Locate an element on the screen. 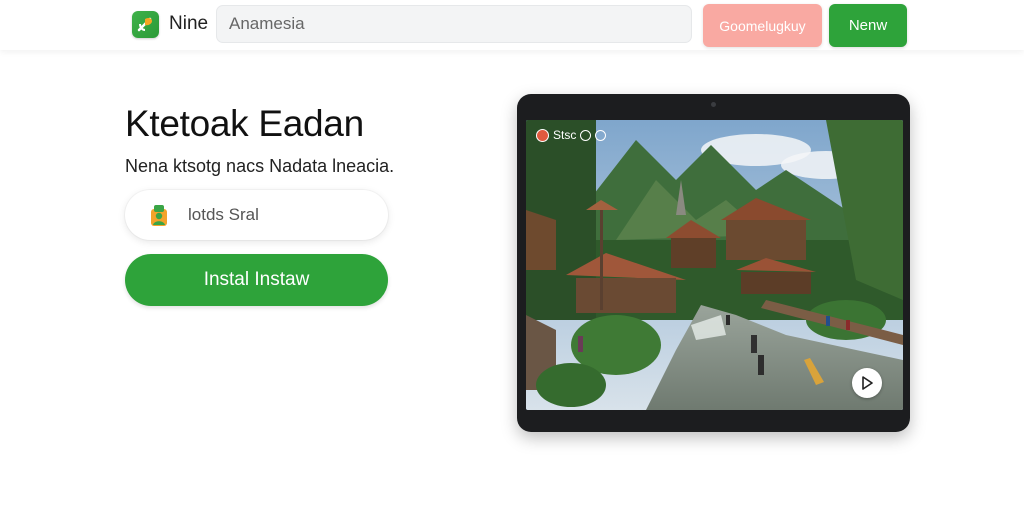 Image resolution: width=1024 pixels, height=512 pixels. play-icon is located at coordinates (867, 383).